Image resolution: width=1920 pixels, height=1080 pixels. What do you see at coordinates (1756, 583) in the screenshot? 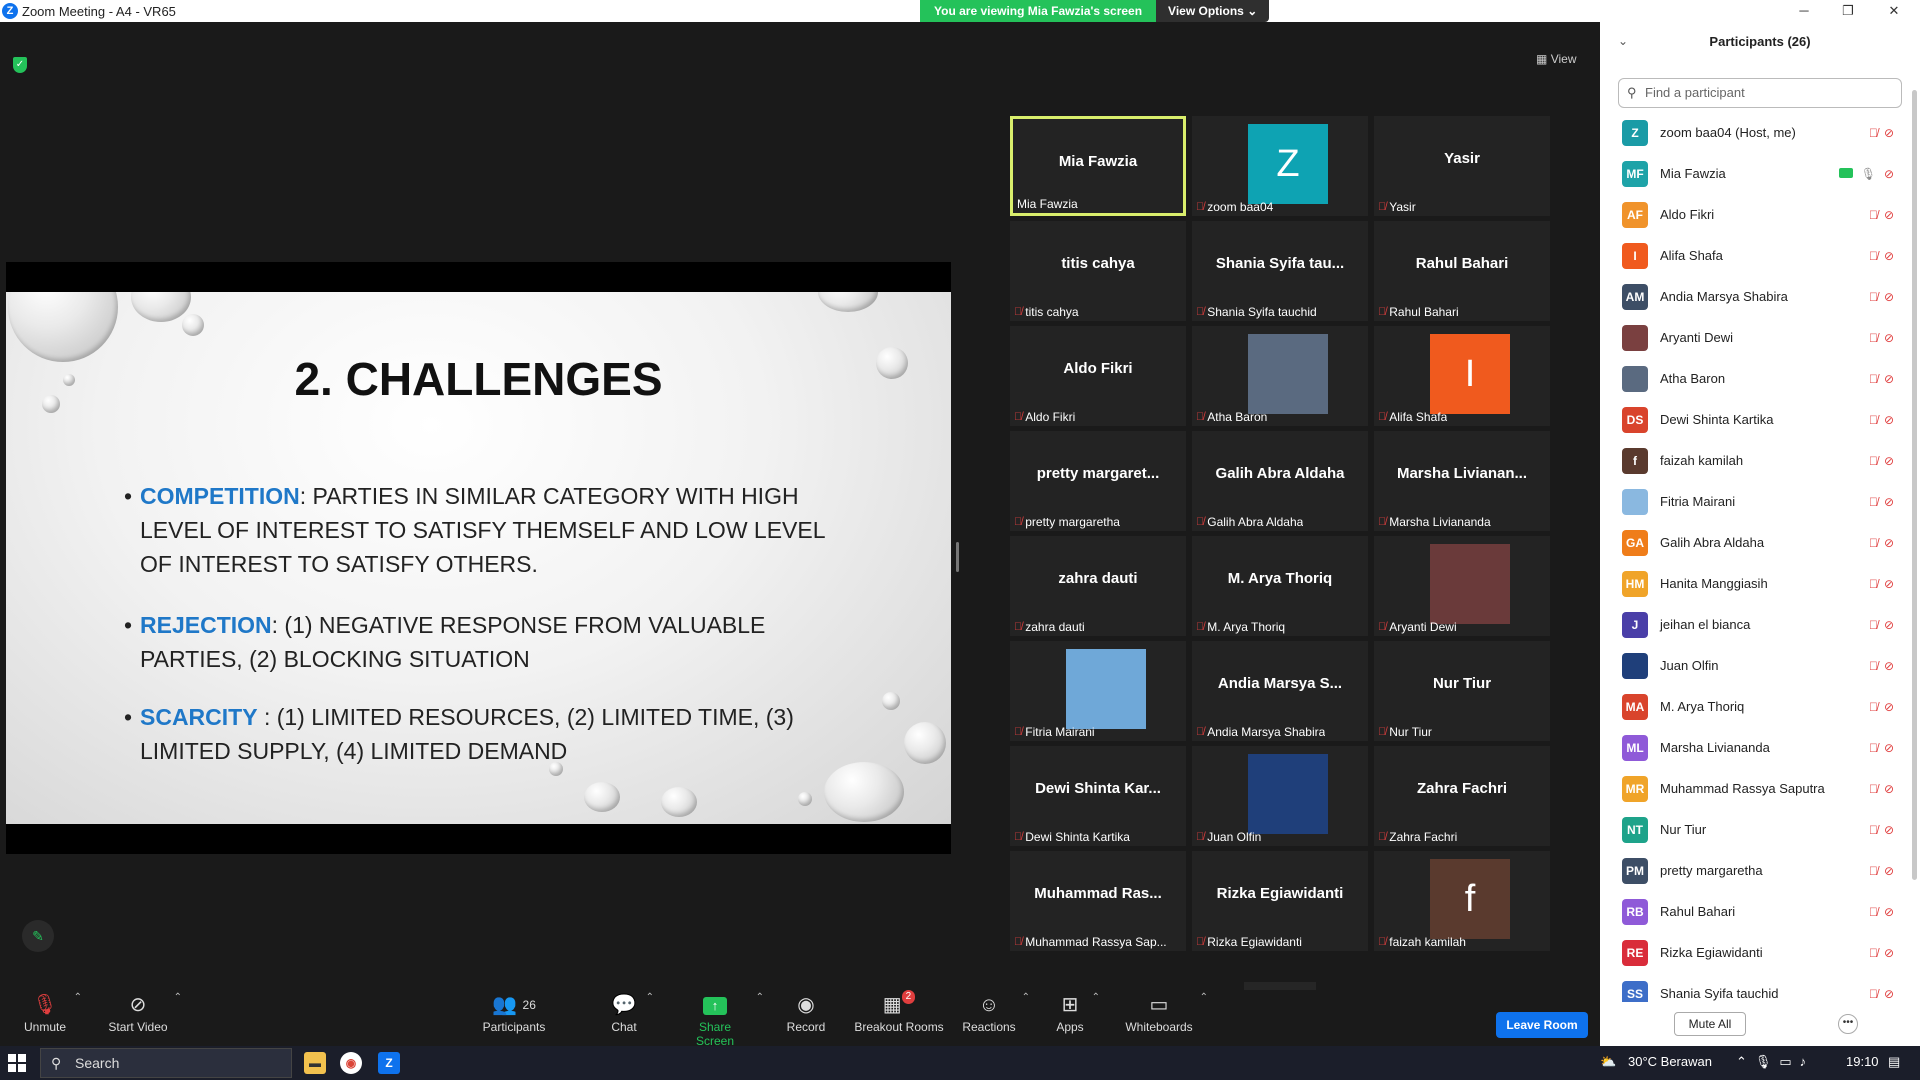
I see `participant-row: HM Hanita Manggiasih 🎙̸⊘` at bounding box center [1756, 583].